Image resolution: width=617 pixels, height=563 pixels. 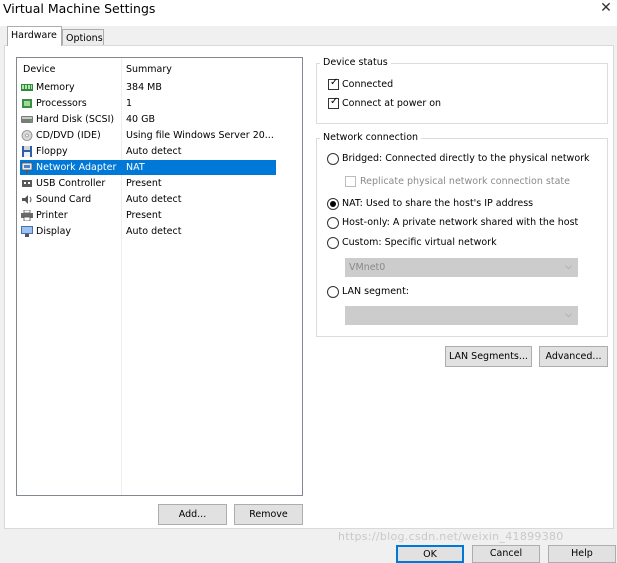 What do you see at coordinates (461, 267) in the screenshot?
I see `custom-network-select: VMnet0 ⌵` at bounding box center [461, 267].